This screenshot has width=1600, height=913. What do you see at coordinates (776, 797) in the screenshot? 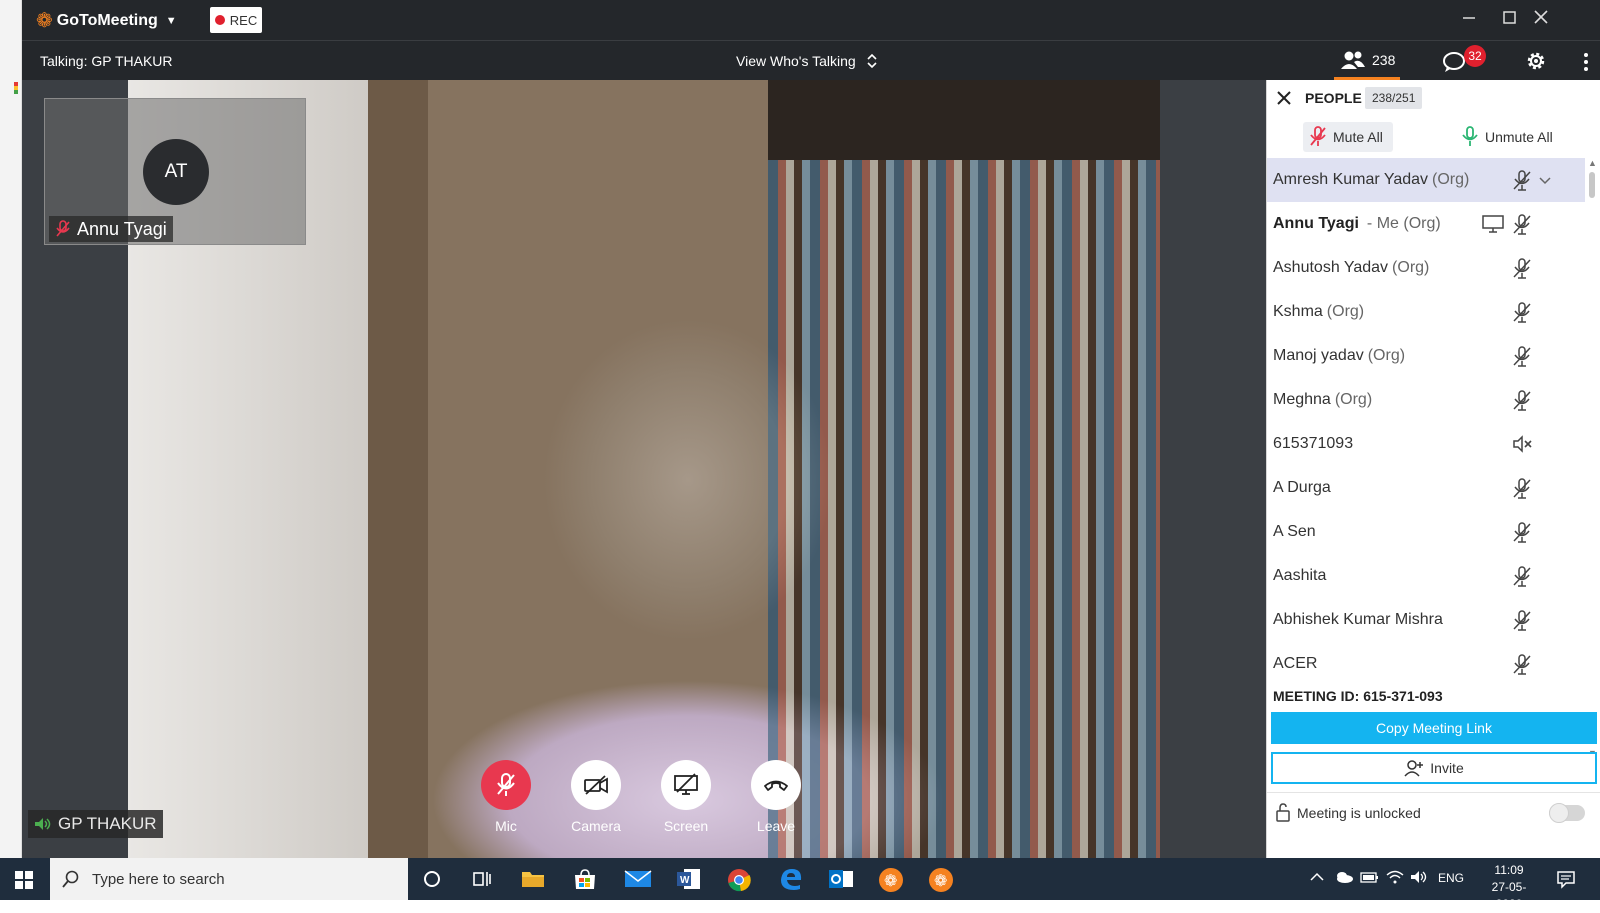
I see `leave-button: Leave` at bounding box center [776, 797].